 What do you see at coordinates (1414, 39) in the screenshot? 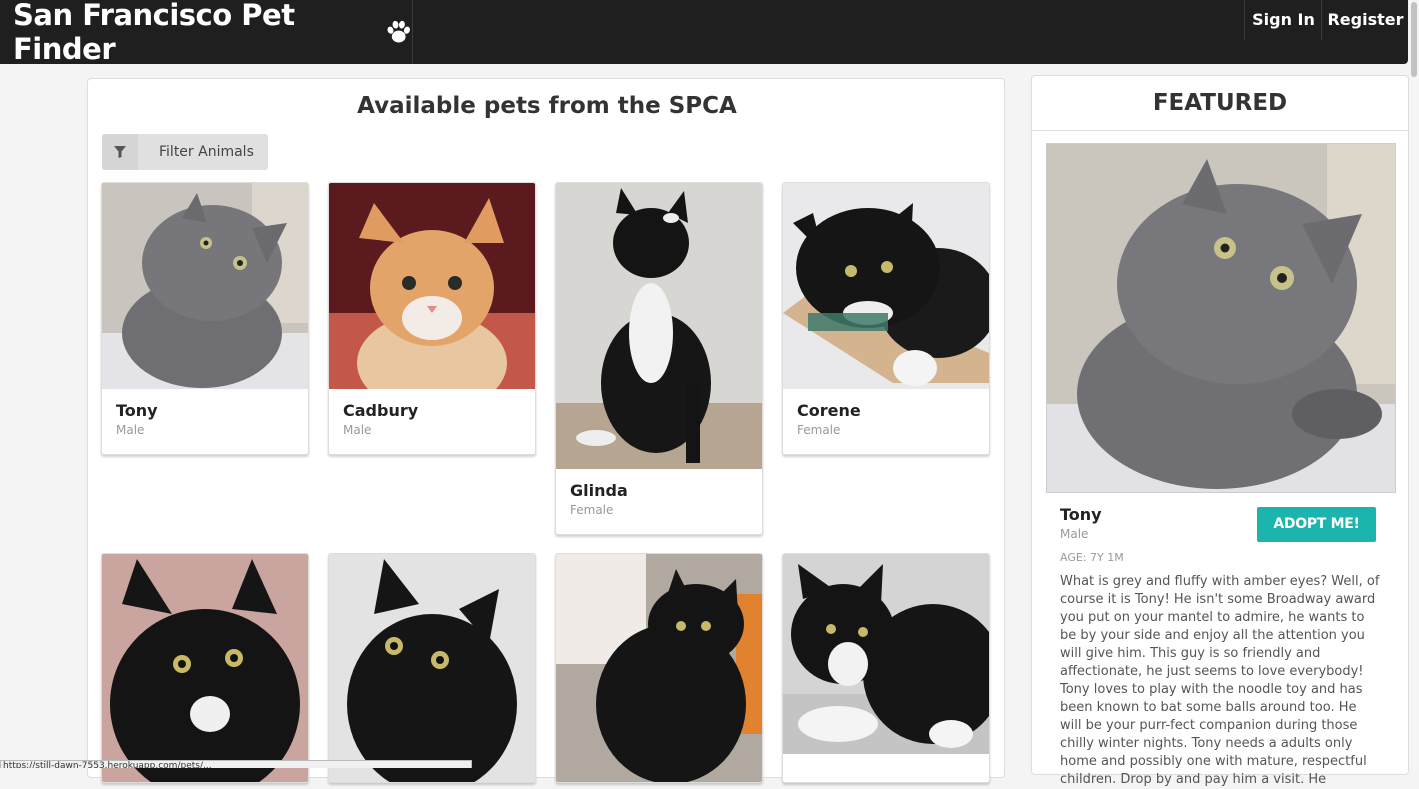
I see `scrollbar-thumb` at bounding box center [1414, 39].